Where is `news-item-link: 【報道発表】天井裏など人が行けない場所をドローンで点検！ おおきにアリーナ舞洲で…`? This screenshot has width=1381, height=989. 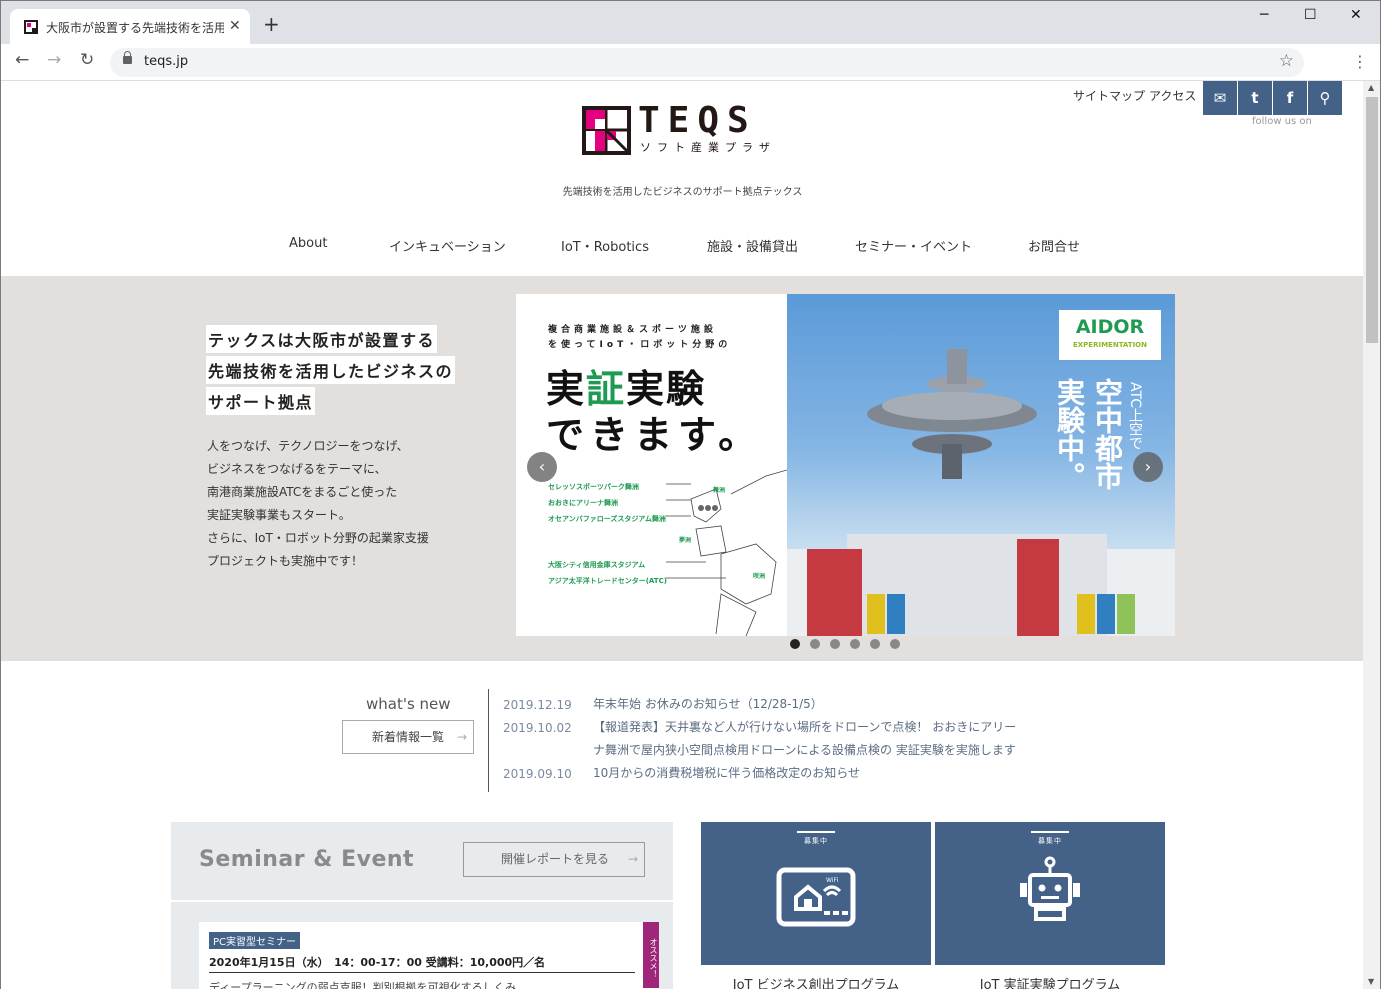
news-item-link: 【報道発表】天井裏など人が行けない場所をドローンで点検！ おおきにアリーナ舞洲で… is located at coordinates (808, 739).